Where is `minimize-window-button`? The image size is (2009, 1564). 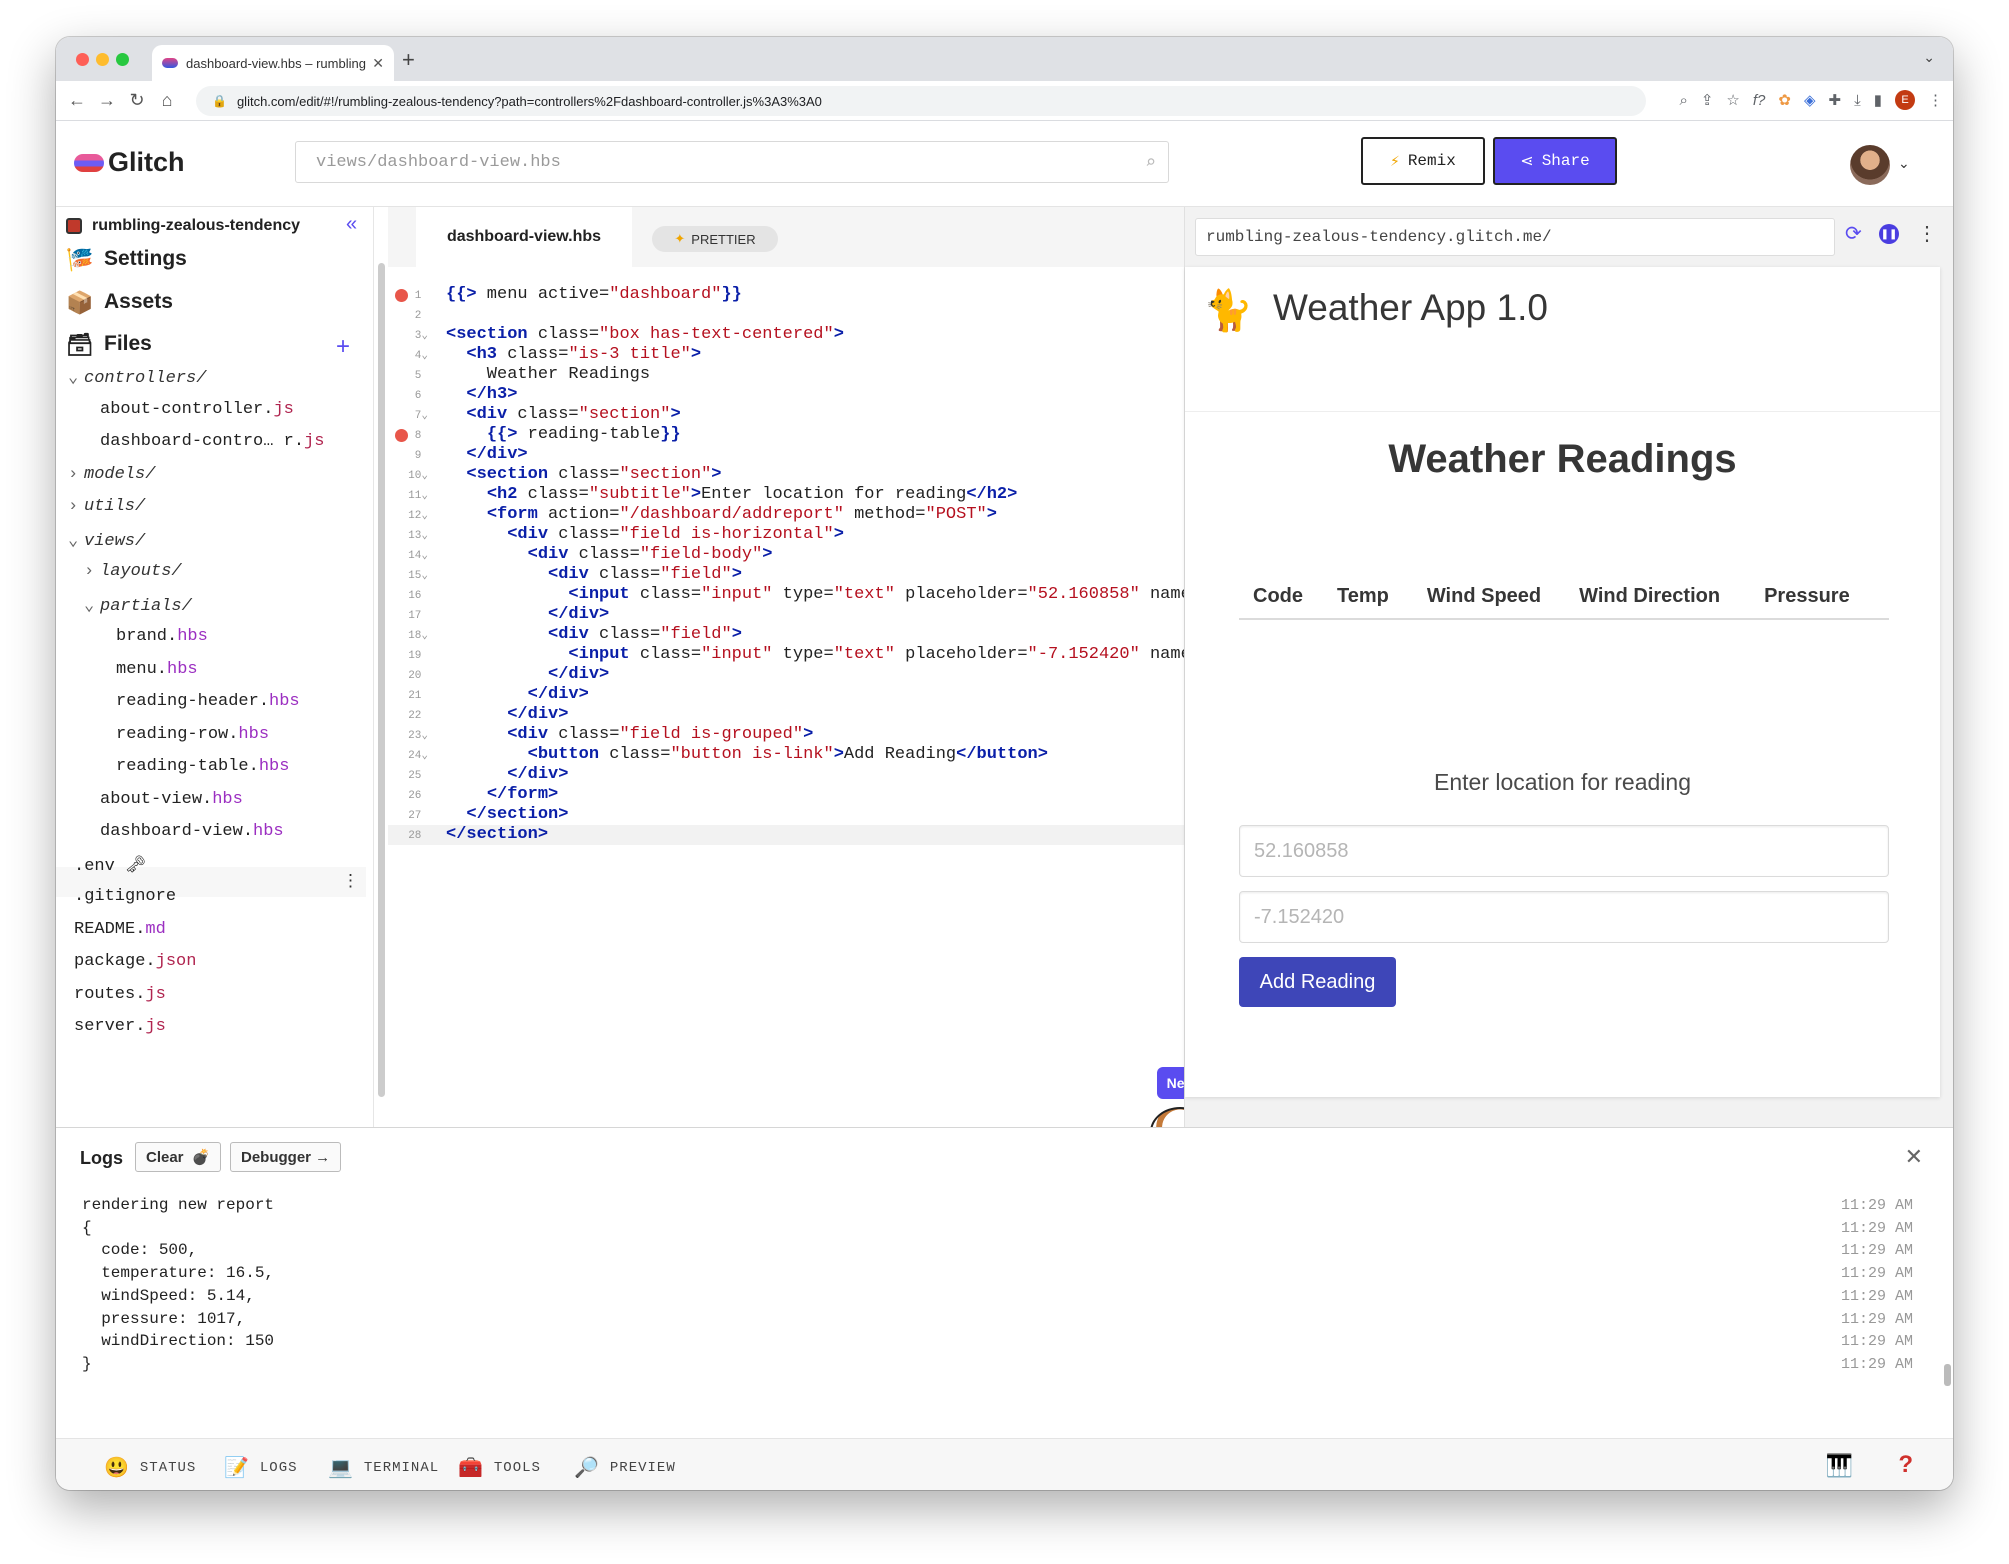
minimize-window-button is located at coordinates (102, 59).